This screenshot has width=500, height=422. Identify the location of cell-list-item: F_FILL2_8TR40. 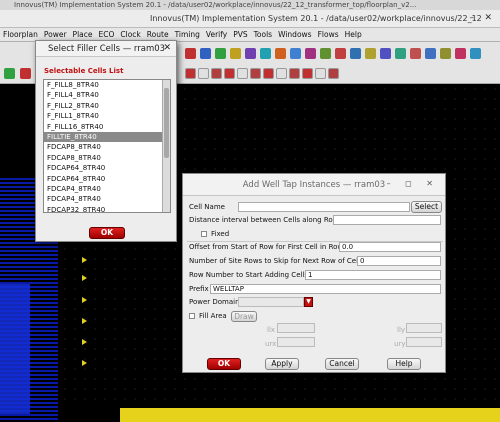
(107, 106).